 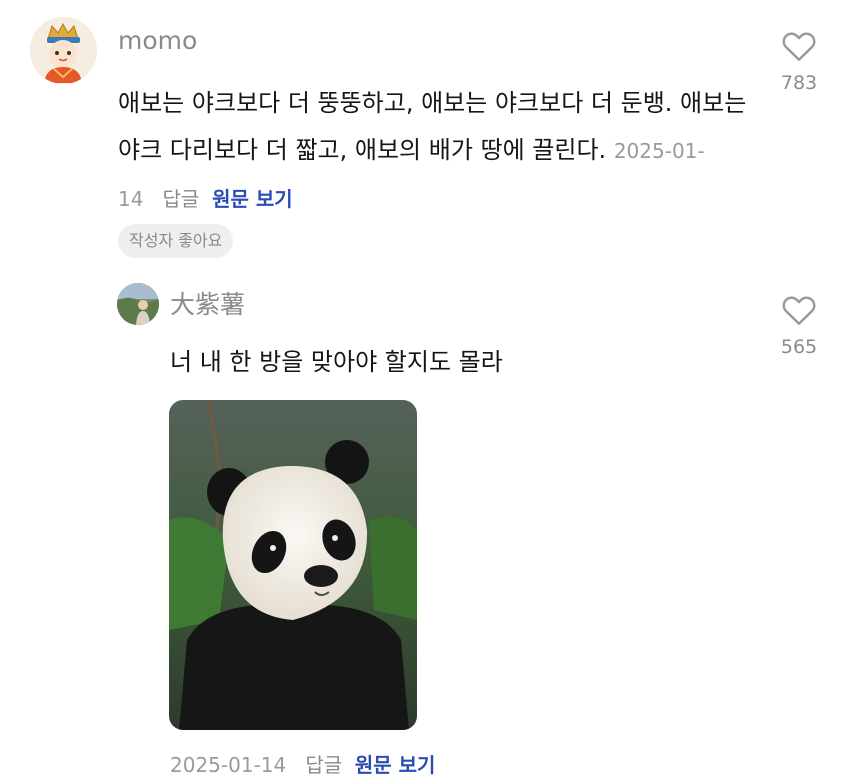 I want to click on username: 大紫薯, so click(x=207, y=305).